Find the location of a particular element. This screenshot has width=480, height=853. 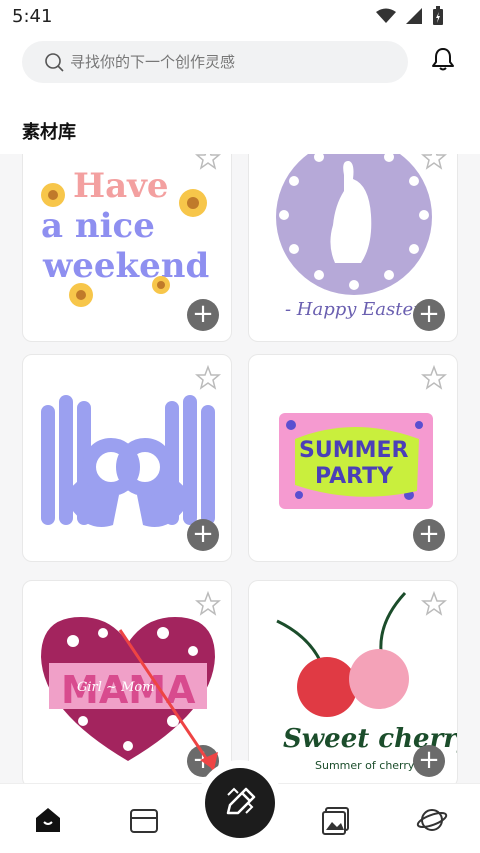

gallery-icon is located at coordinates (336, 820).